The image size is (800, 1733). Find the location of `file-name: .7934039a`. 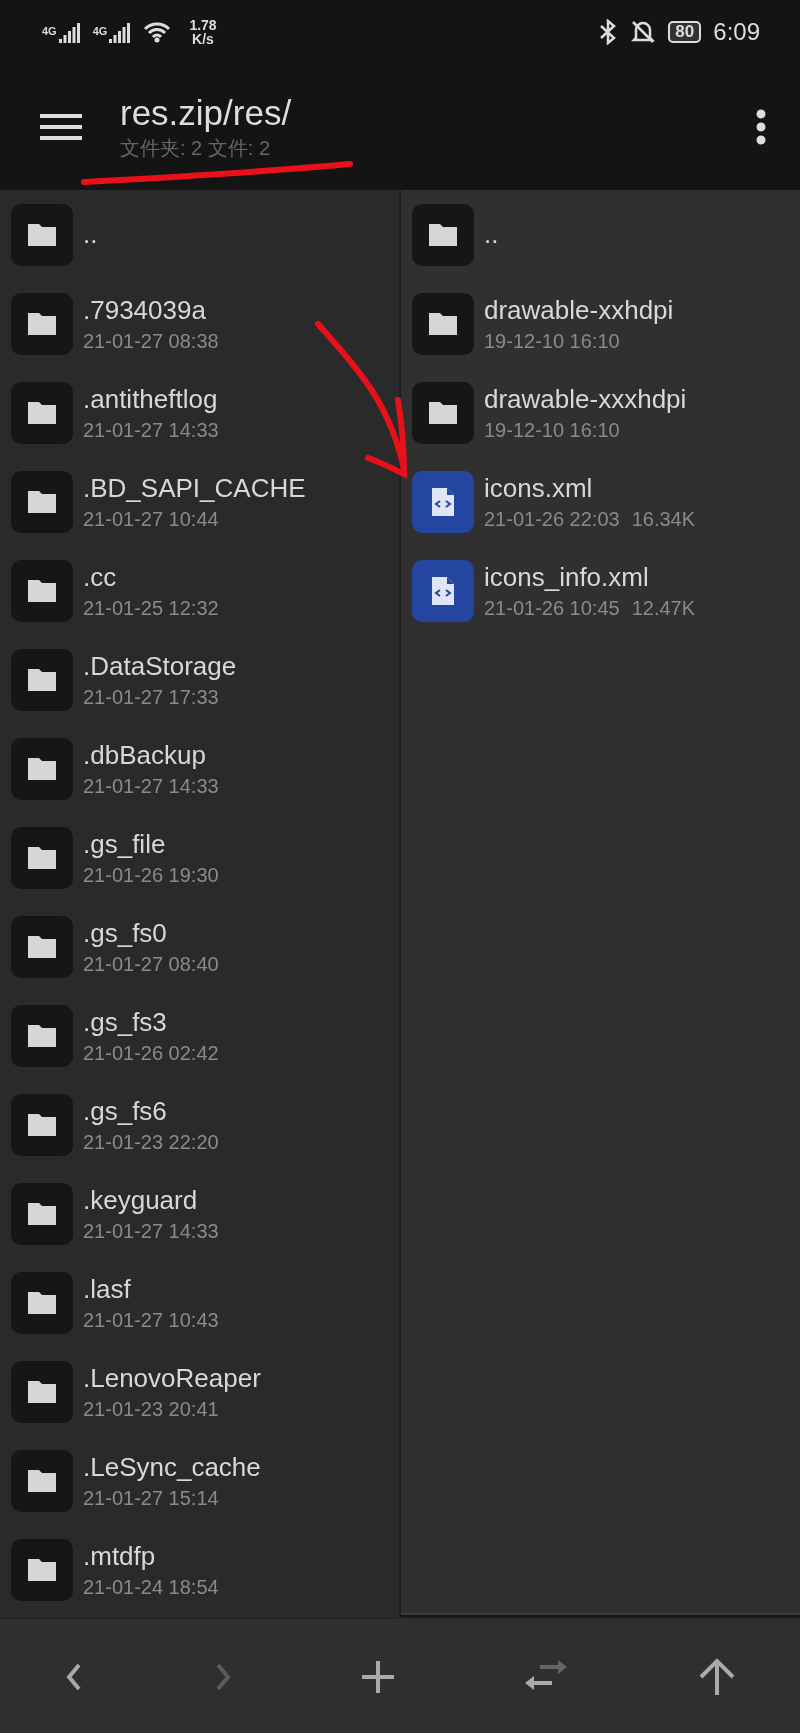

file-name: .7934039a is located at coordinates (145, 310).